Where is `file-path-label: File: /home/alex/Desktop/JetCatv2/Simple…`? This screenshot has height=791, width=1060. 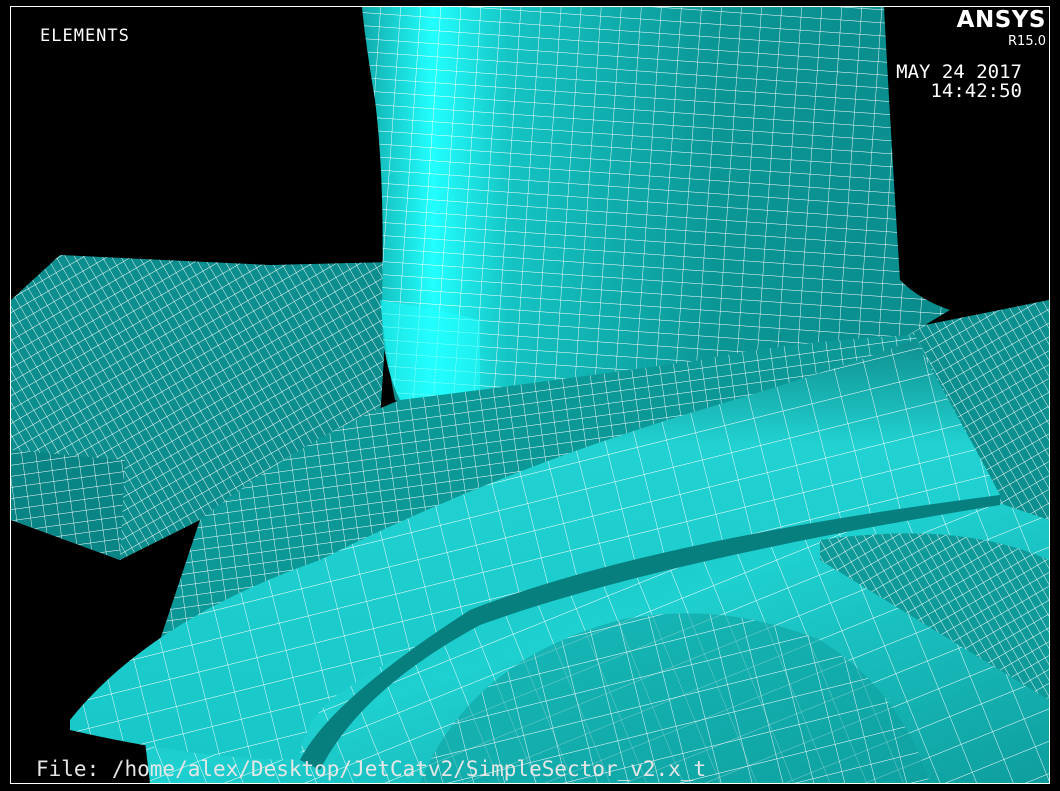
file-path-label: File: /home/alex/Desktop/JetCatv2/Simple… is located at coordinates (371, 769).